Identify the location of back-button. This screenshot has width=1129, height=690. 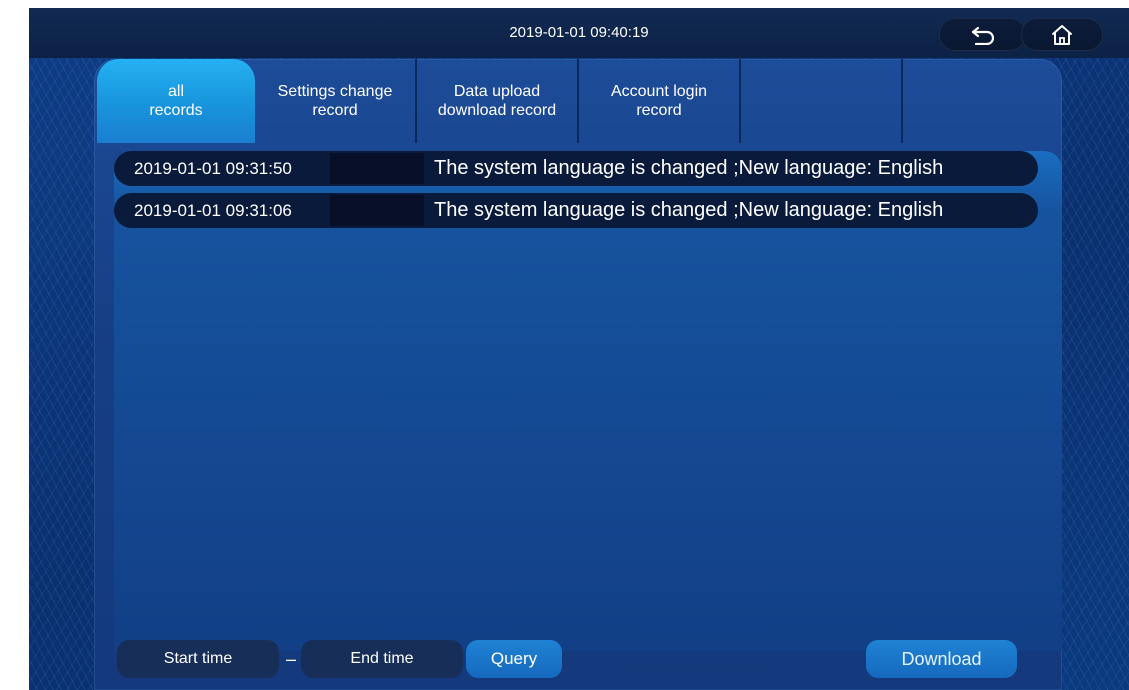
(982, 34).